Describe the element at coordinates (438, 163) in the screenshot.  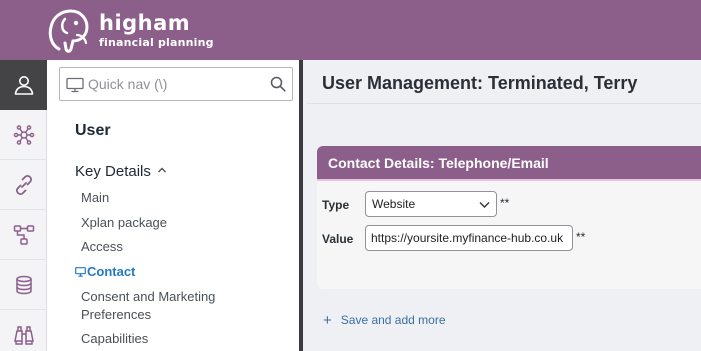
I see `card-title: Contact Details: Telephone/Email` at that location.